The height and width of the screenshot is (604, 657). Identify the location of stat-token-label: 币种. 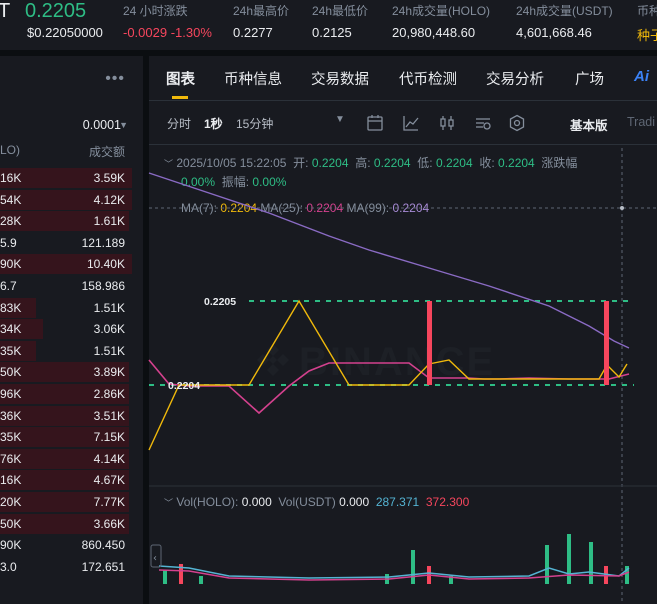
(647, 11).